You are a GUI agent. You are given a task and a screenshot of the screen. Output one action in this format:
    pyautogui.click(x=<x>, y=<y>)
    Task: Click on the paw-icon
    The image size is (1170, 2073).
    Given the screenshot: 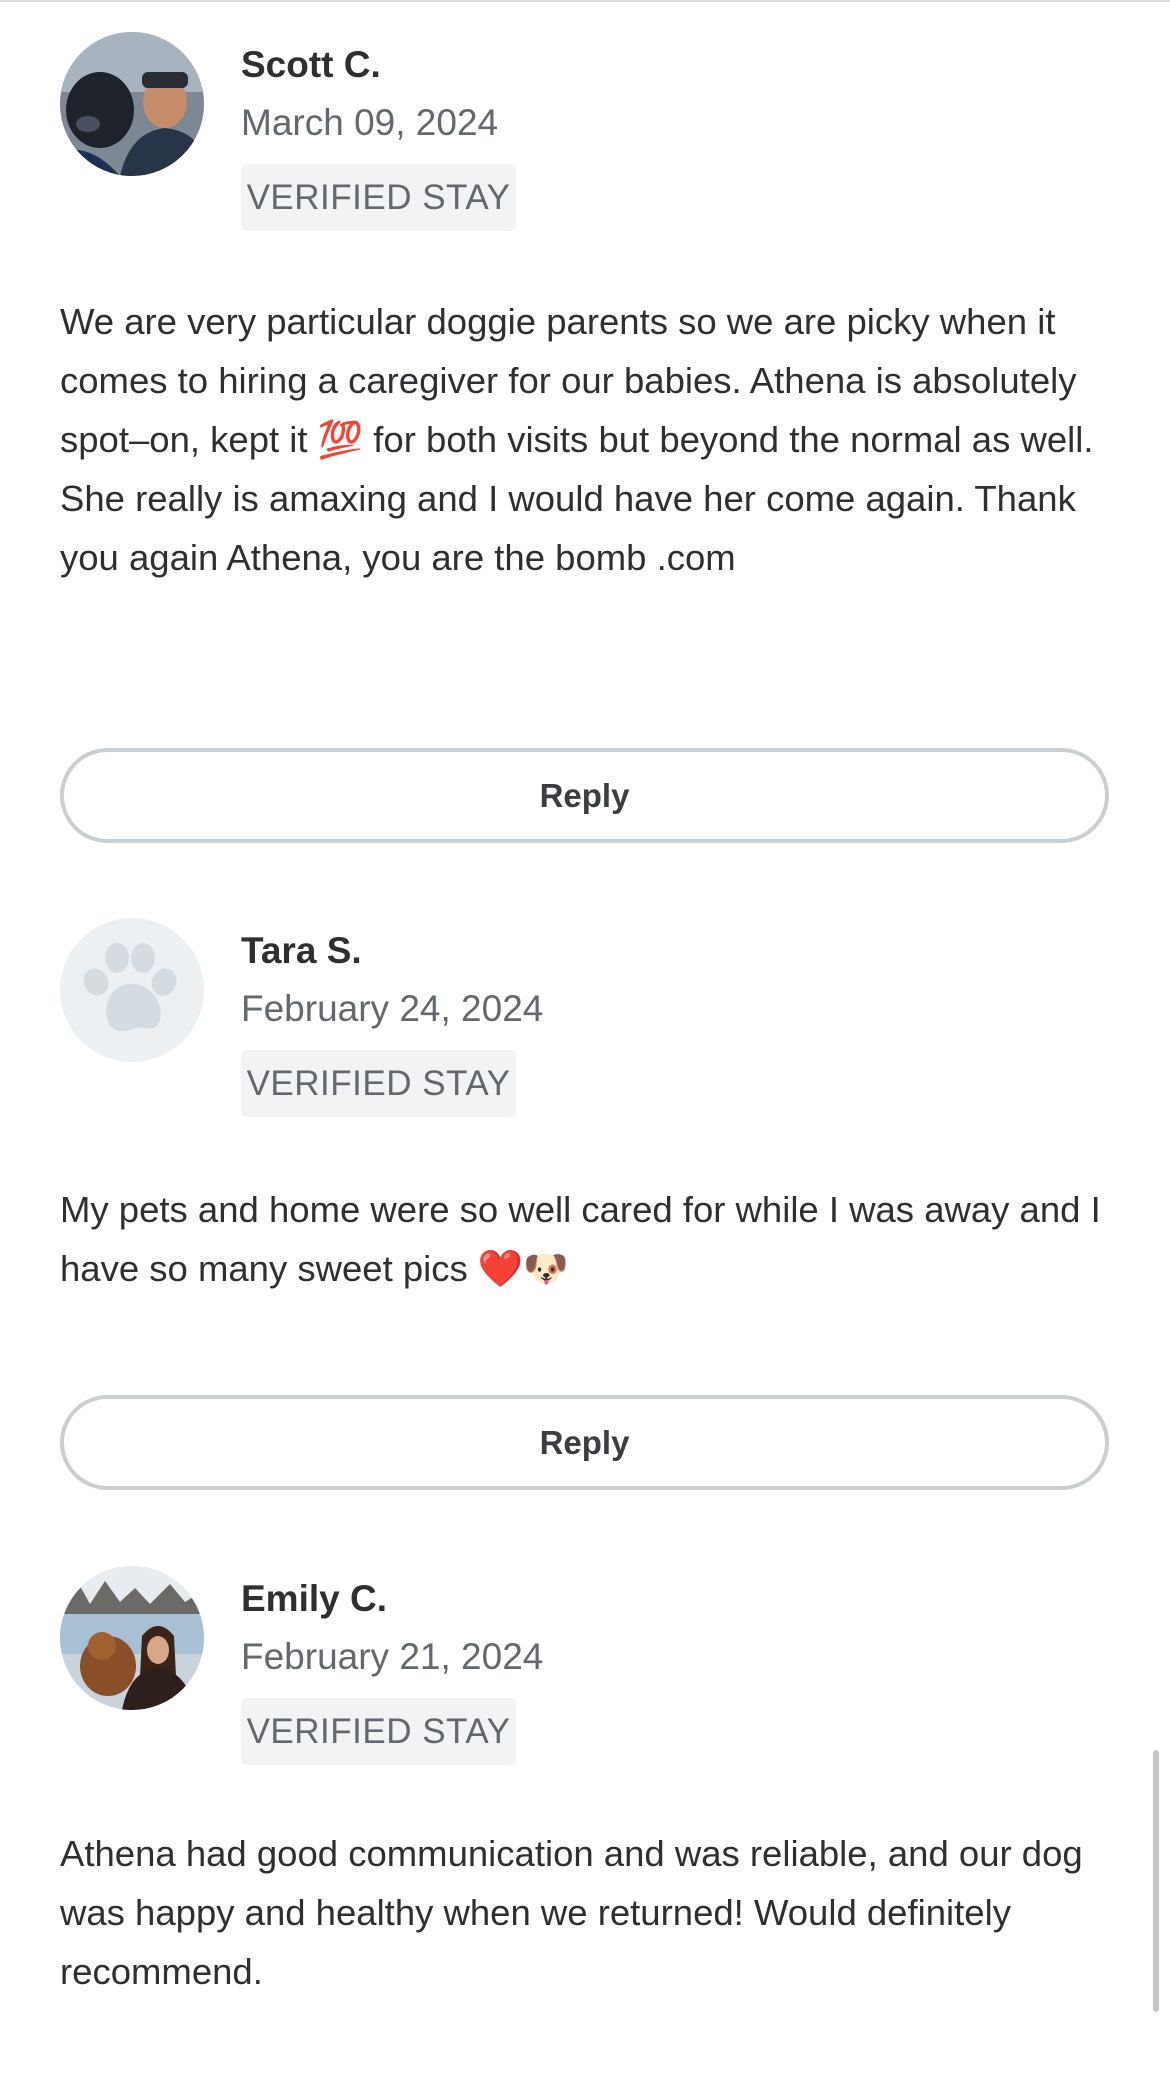 What is the action you would take?
    pyautogui.click(x=132, y=990)
    